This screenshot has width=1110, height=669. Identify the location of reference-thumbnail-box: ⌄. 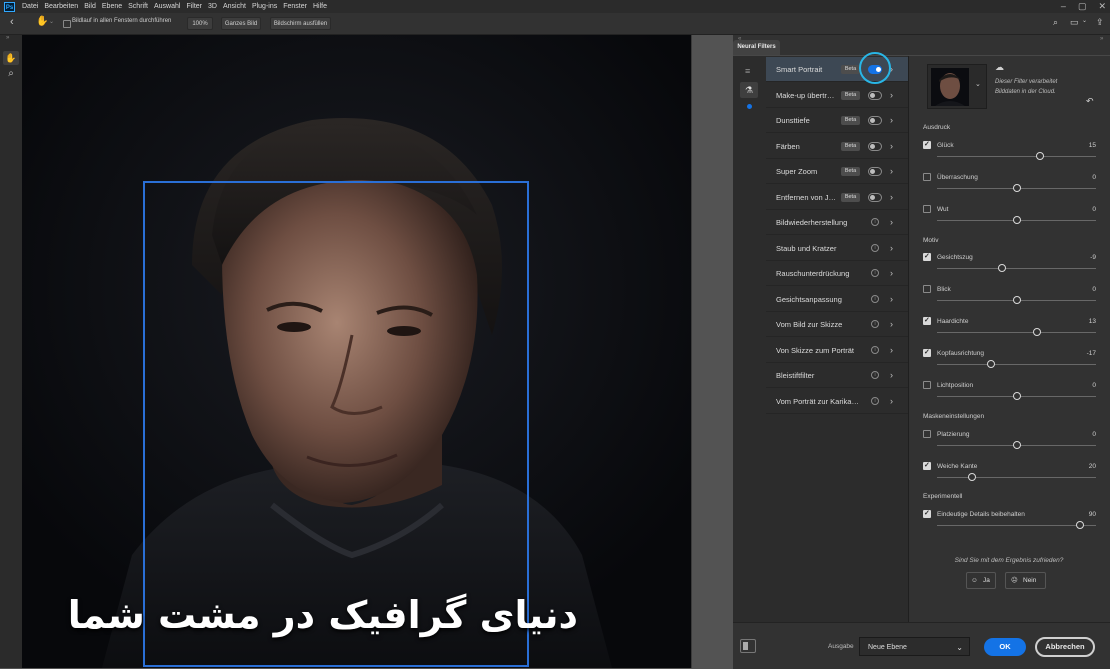
(957, 86).